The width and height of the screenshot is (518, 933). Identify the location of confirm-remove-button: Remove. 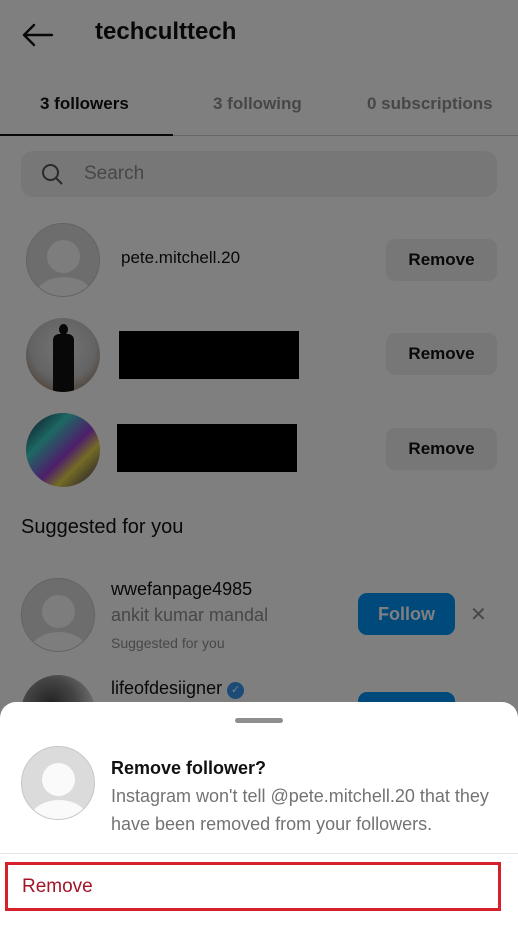
(253, 886).